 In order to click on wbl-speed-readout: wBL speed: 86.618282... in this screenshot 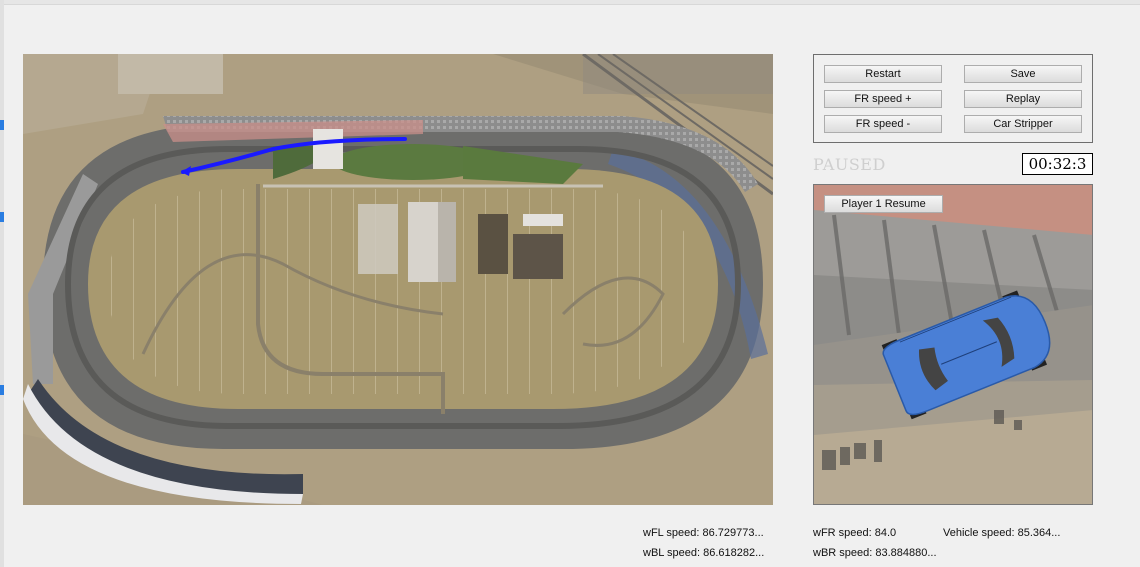, I will do `click(704, 553)`.